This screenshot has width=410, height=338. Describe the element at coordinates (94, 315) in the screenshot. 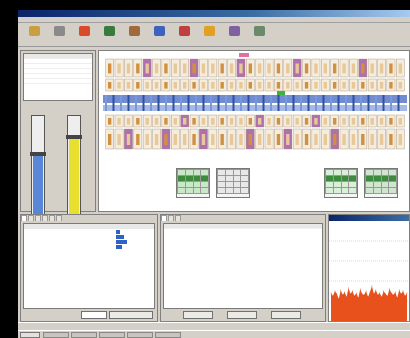

I see `list-input` at that location.